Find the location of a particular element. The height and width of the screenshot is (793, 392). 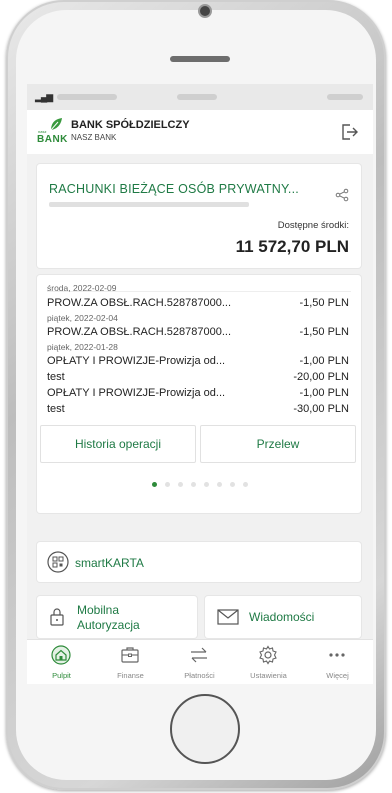

messages-tile: Wiadomości is located at coordinates (283, 617).